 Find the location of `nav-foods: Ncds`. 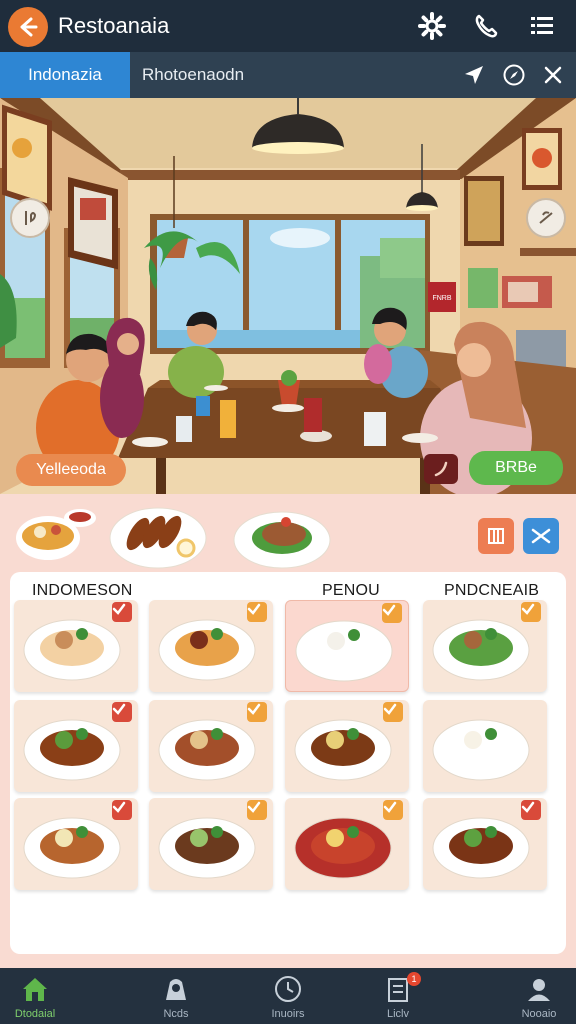

nav-foods: Ncds is located at coordinates (176, 996).